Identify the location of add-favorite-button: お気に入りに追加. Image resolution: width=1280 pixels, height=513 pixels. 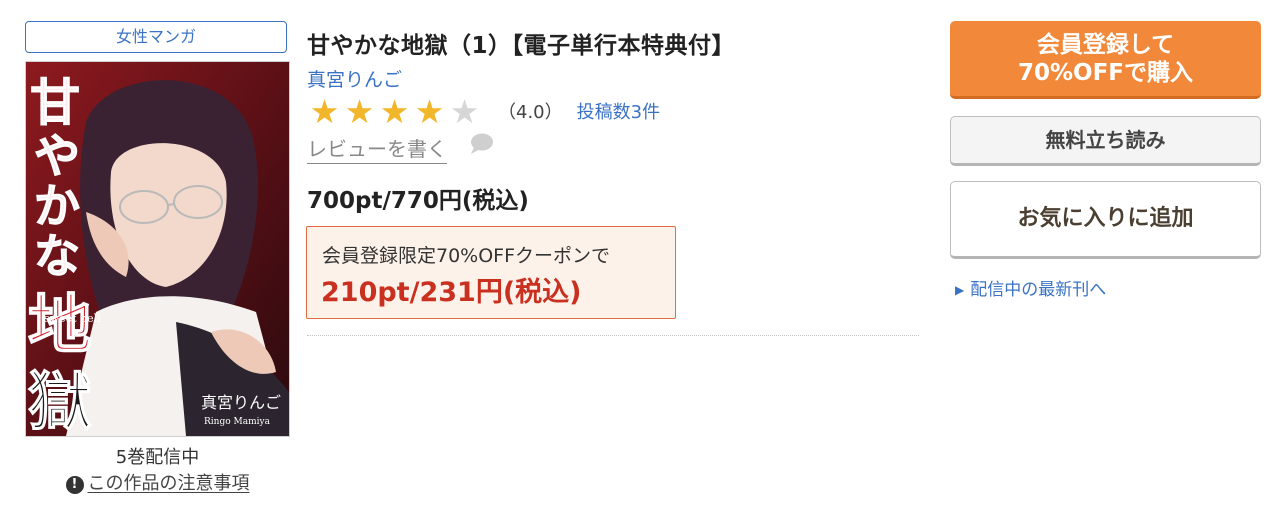
(1105, 220).